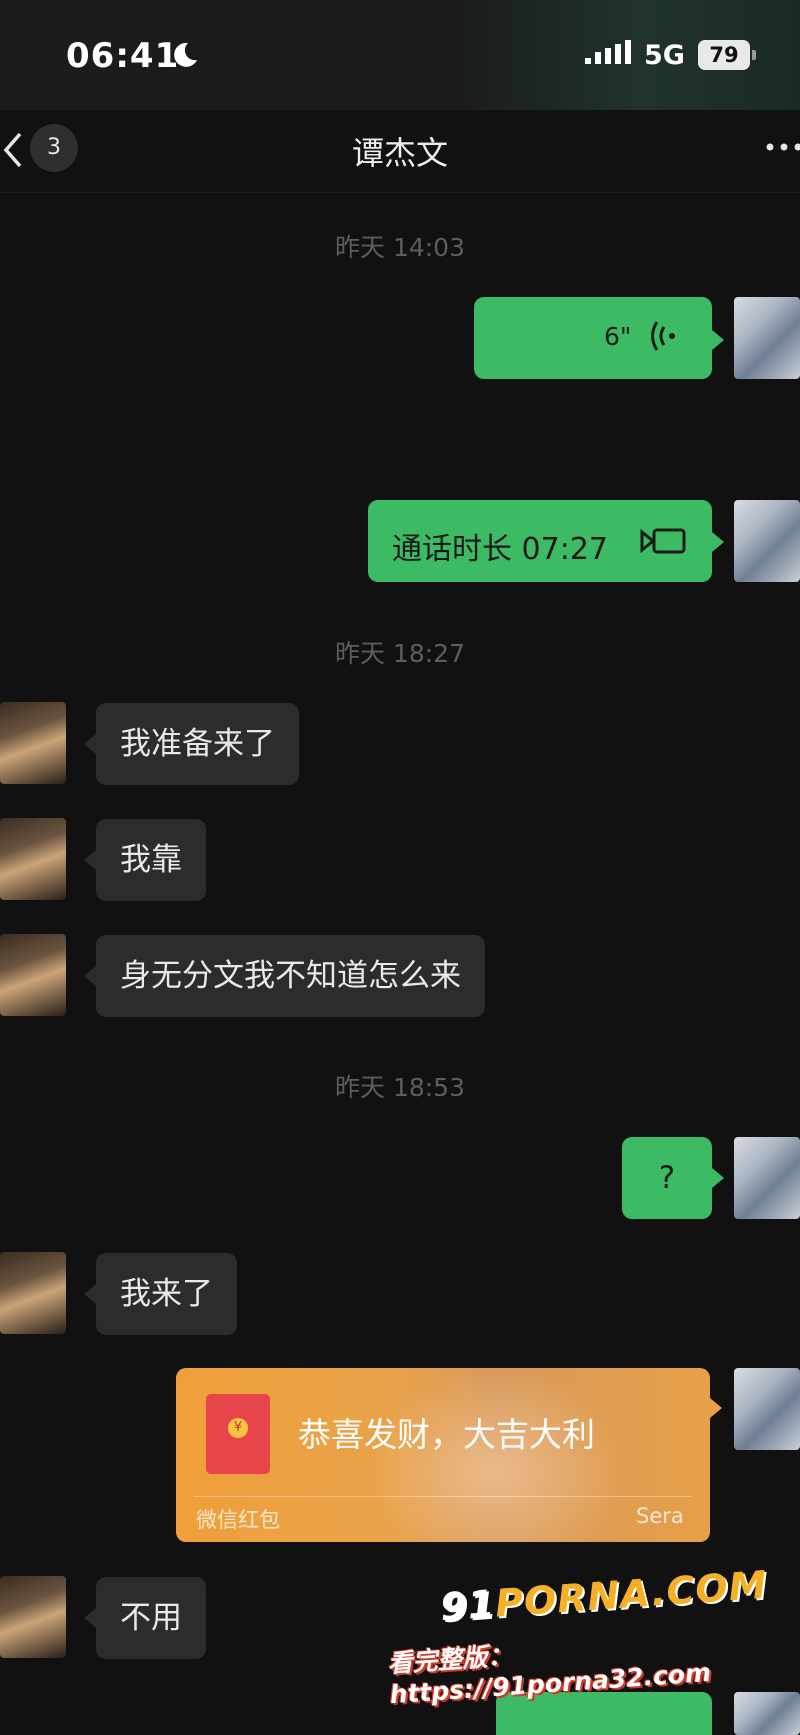  Describe the element at coordinates (400, 192) in the screenshot. I see `header-divider` at that location.